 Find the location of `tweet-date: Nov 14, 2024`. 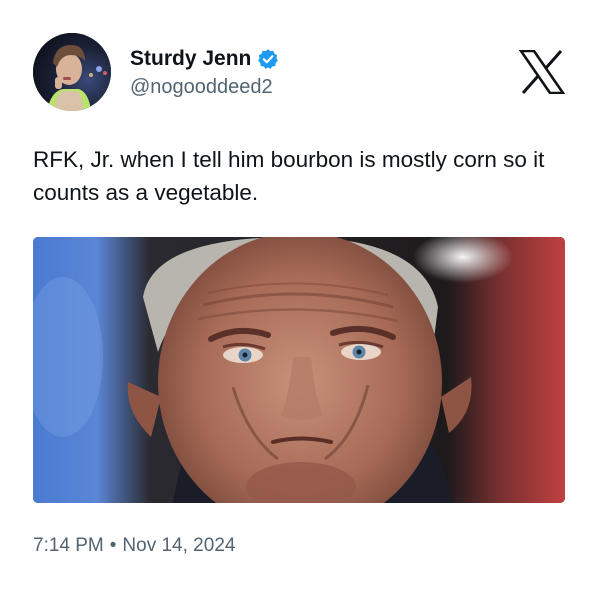

tweet-date: Nov 14, 2024 is located at coordinates (179, 545).